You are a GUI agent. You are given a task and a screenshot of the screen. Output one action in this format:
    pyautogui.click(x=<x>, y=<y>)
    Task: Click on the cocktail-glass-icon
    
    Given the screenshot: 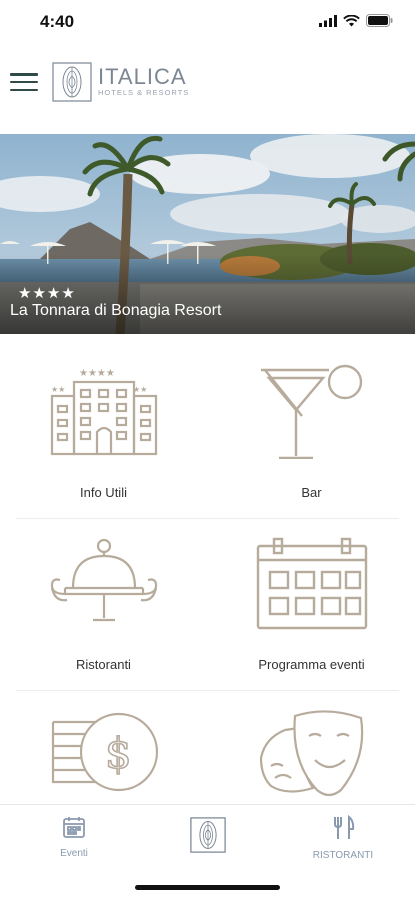 What is the action you would take?
    pyautogui.click(x=311, y=411)
    